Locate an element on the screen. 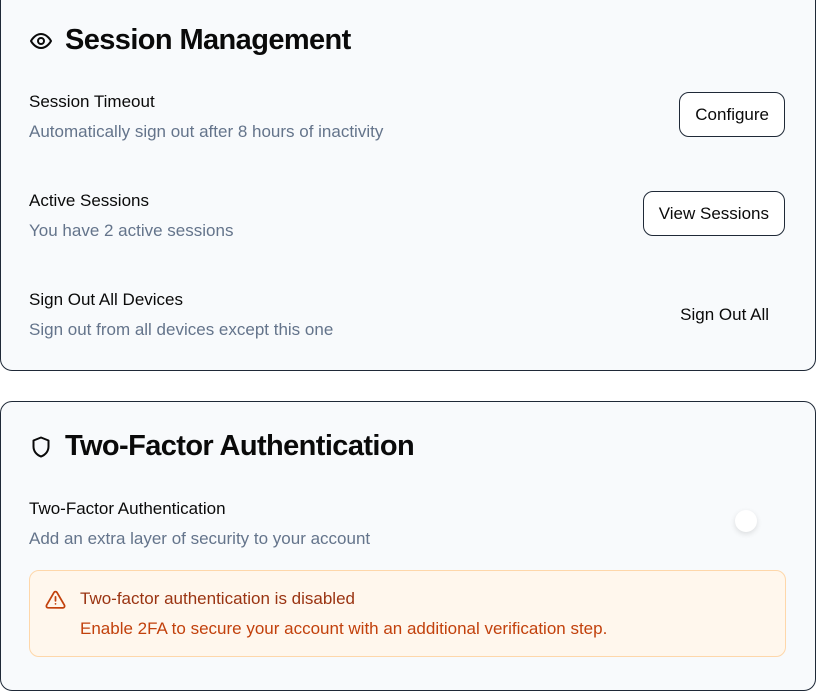 The width and height of the screenshot is (826, 691). two-factor-toggle is located at coordinates (746, 521).